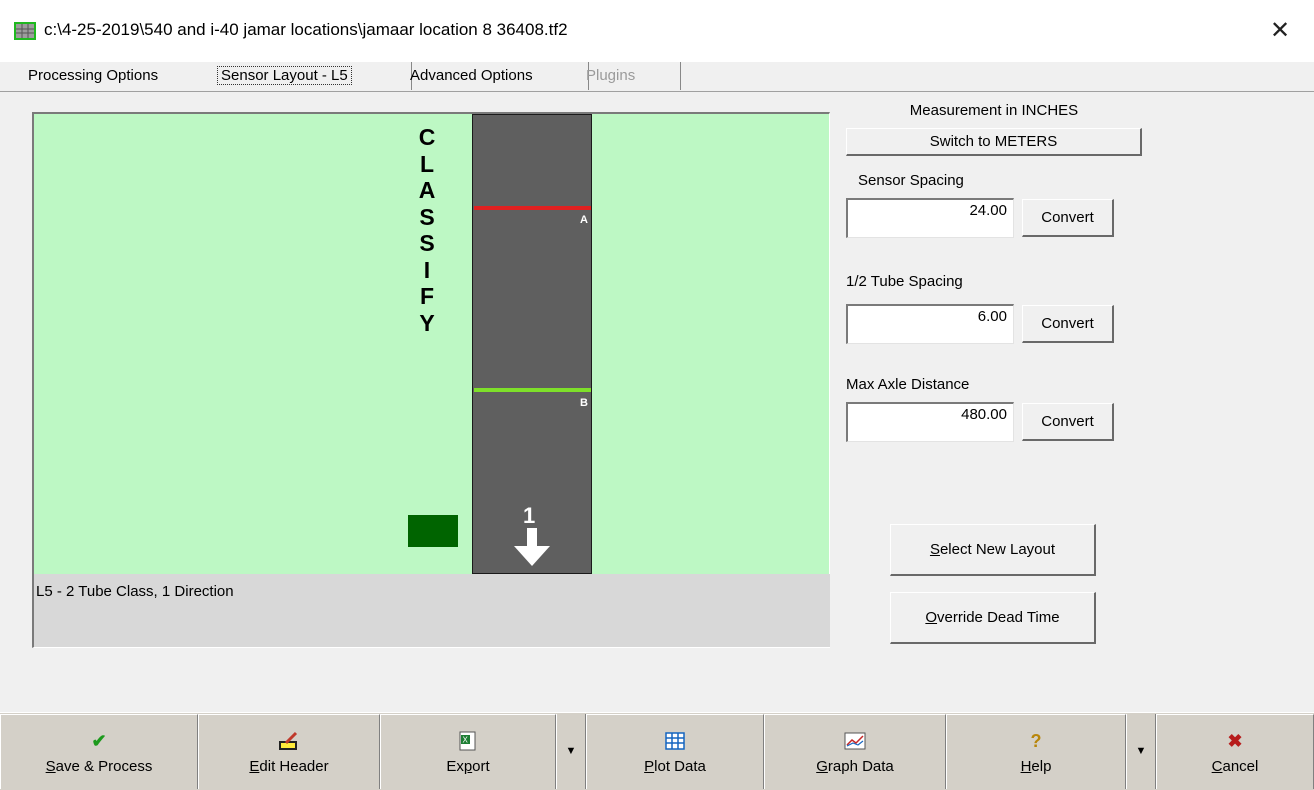 The height and width of the screenshot is (790, 1314). What do you see at coordinates (680, 766) in the screenshot?
I see `button-label: lot Data` at bounding box center [680, 766].